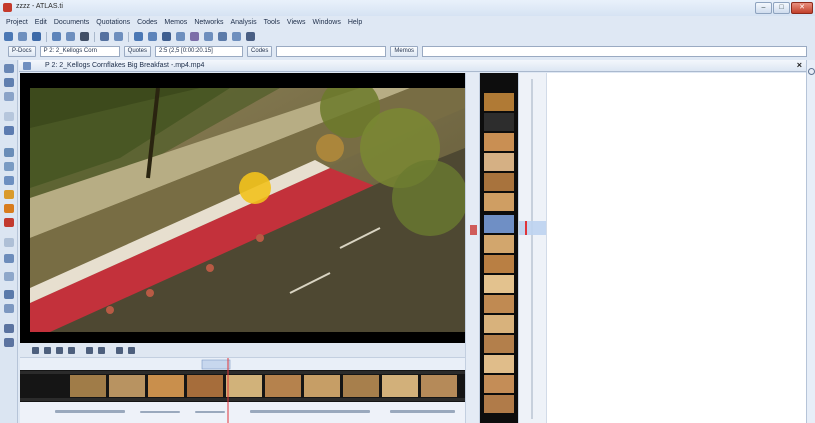  What do you see at coordinates (27, 66) in the screenshot?
I see `video-document-icon` at bounding box center [27, 66].